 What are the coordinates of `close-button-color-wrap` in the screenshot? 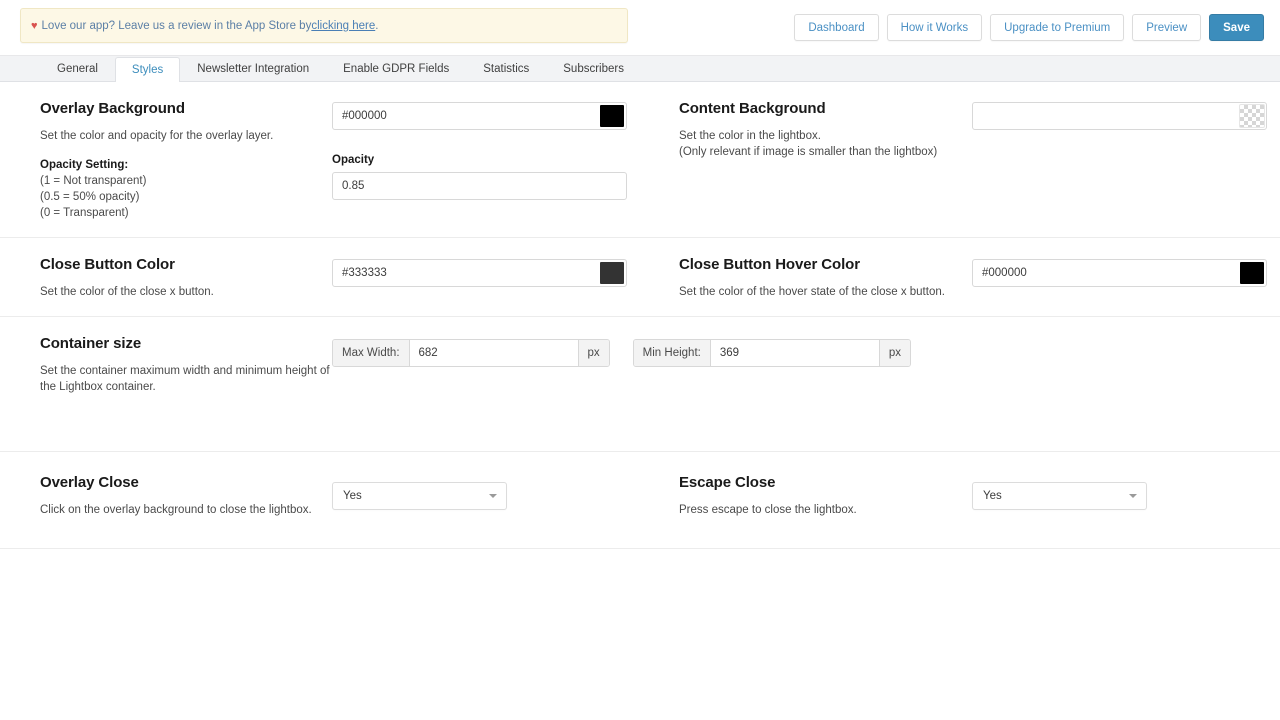 It's located at (479, 273).